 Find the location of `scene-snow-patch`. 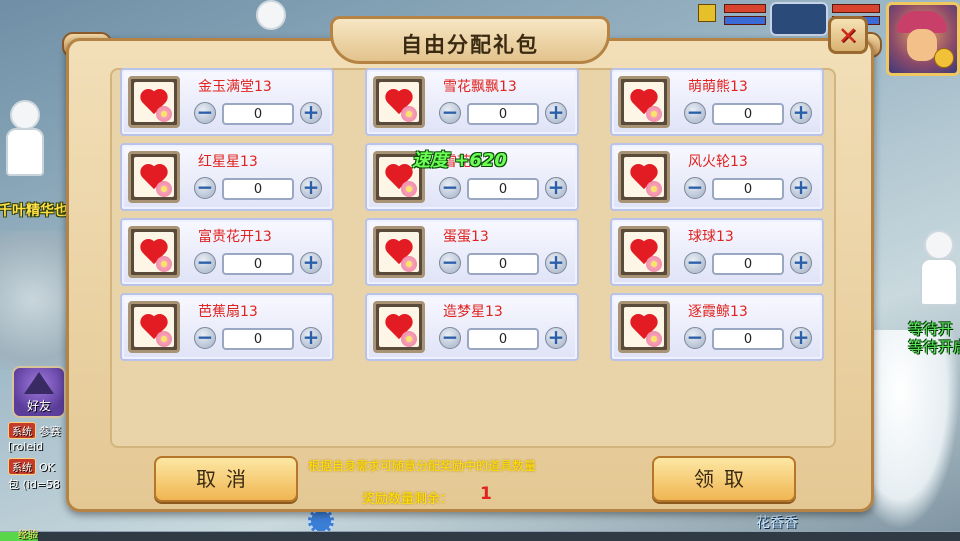

scene-snow-patch is located at coordinates (910, 430).